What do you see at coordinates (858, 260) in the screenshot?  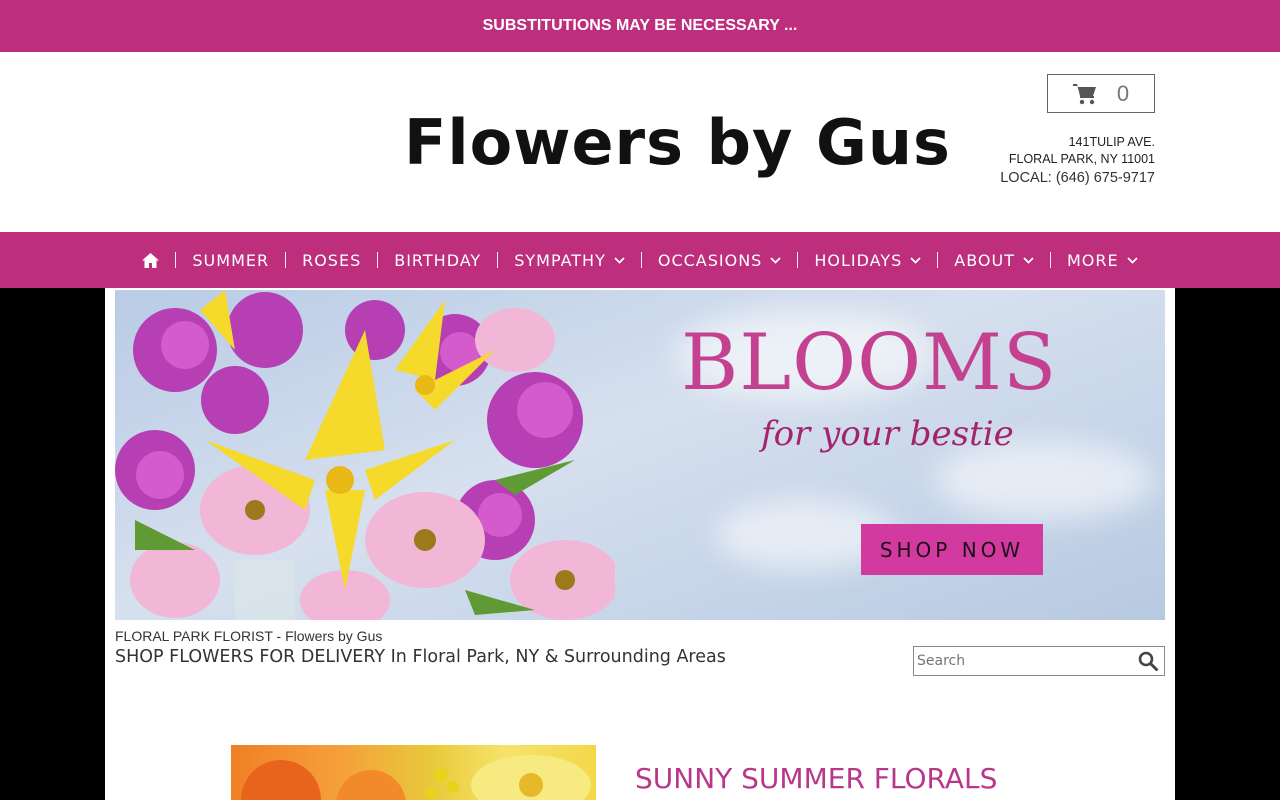 I see `nav-label: HOLIDAYS` at bounding box center [858, 260].